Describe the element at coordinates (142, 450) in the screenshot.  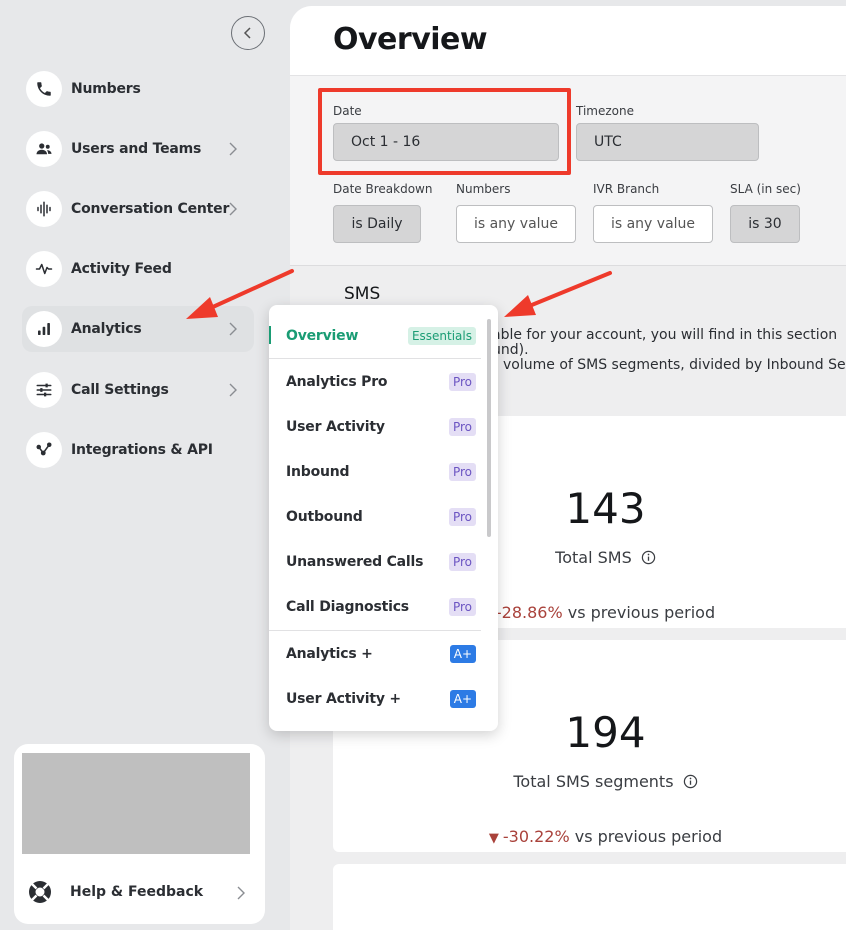
I see `sidebar-item-label: Integrations & API` at that location.